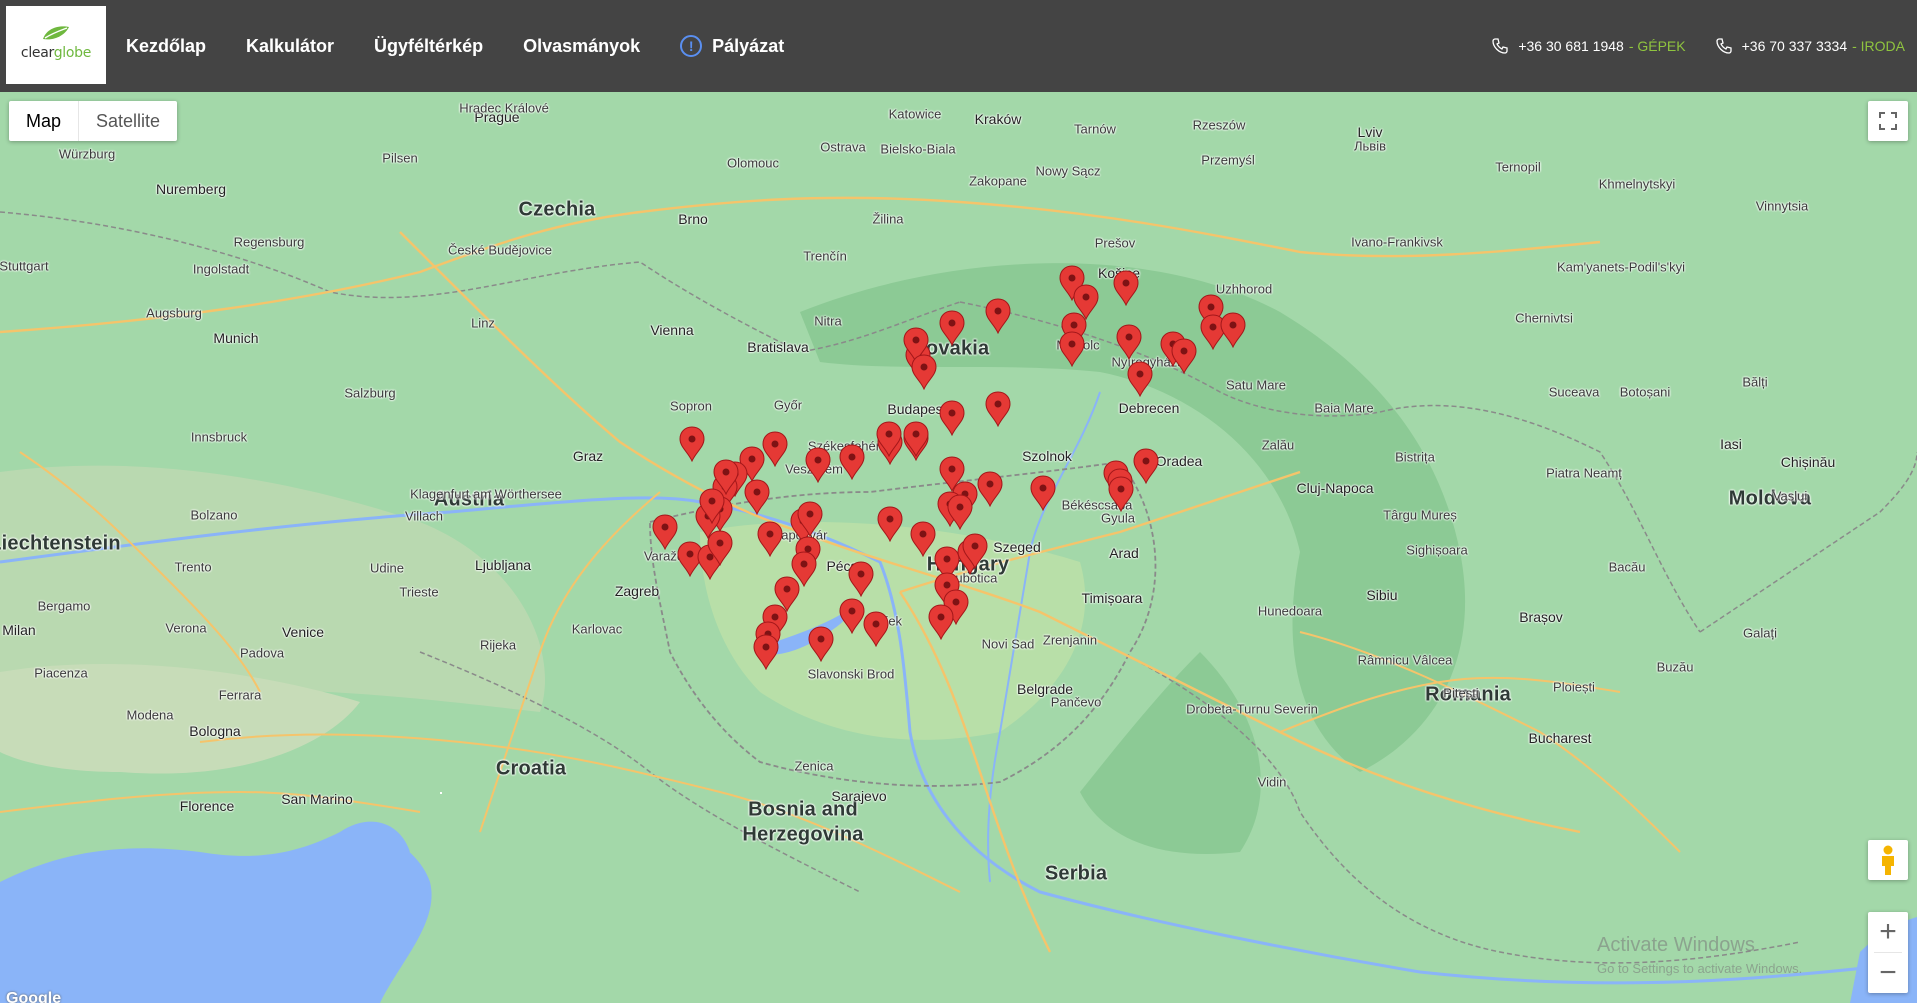 This screenshot has height=1003, width=1917. What do you see at coordinates (1700, 968) in the screenshot?
I see `watermark-subtitle: Go to Settings to activate Windows.` at bounding box center [1700, 968].